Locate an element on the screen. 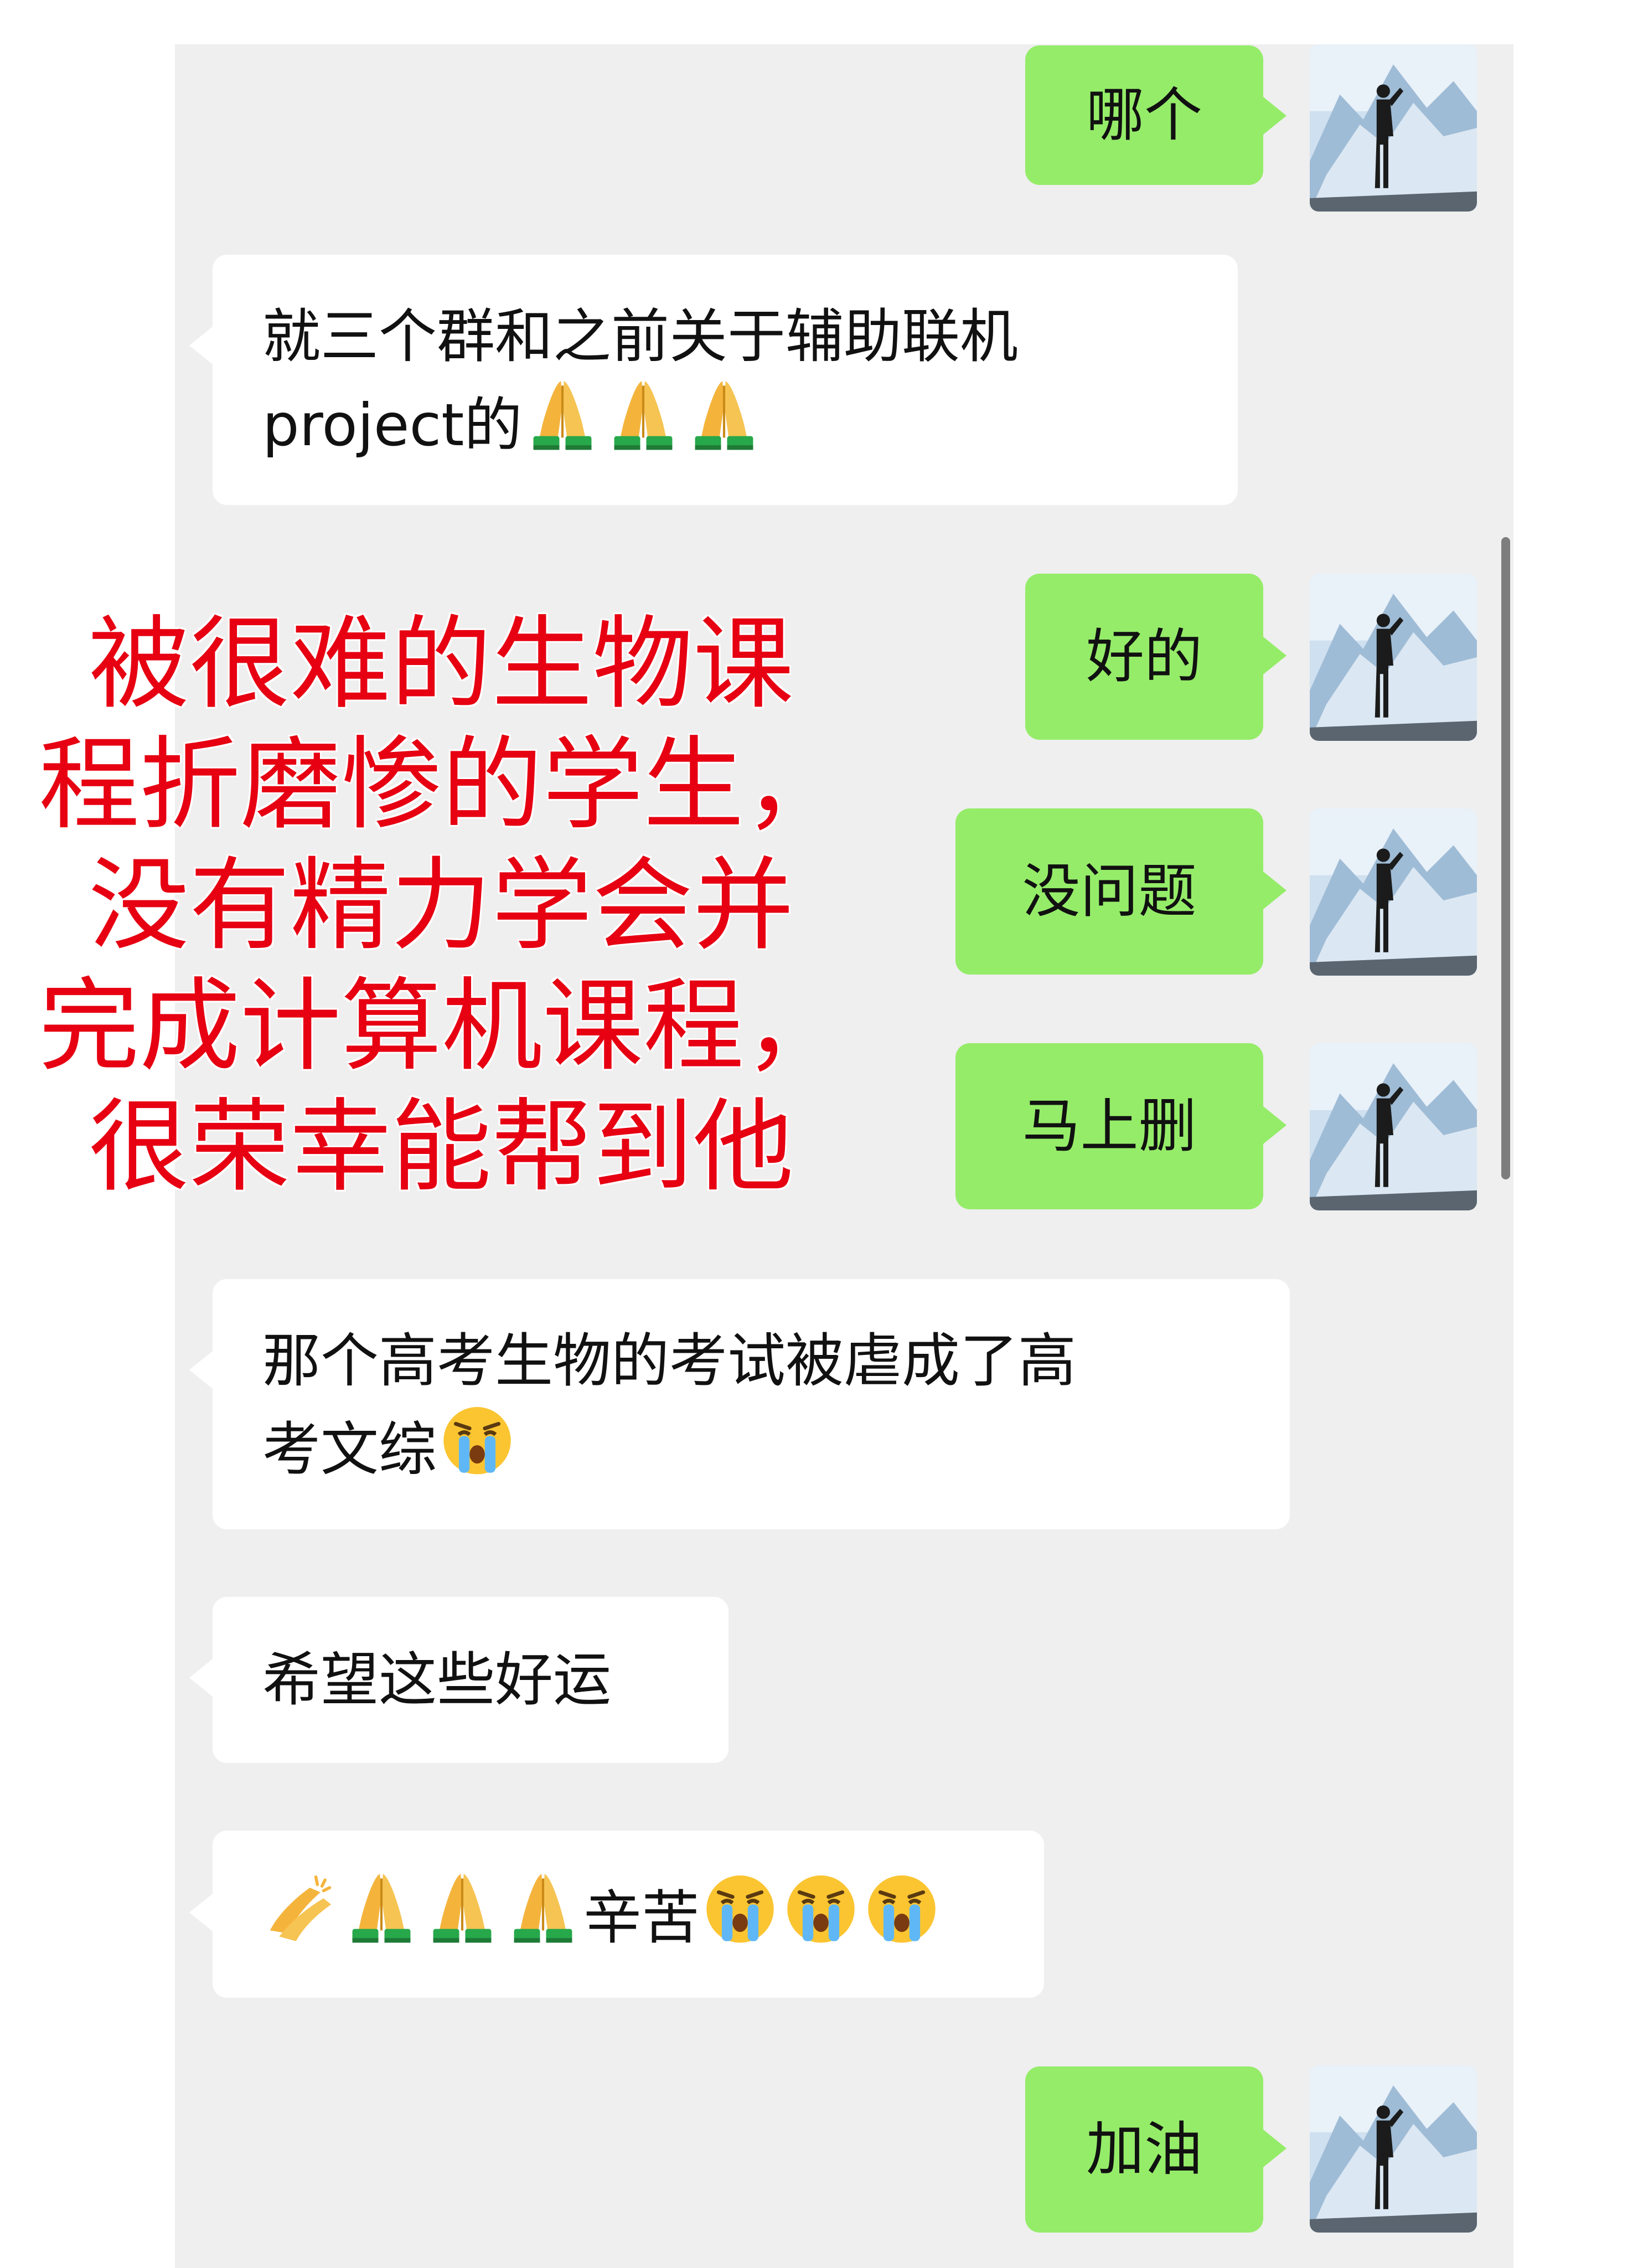 The image size is (1643, 2268). caption-line: 没有精力学会并 is located at coordinates (441, 905).